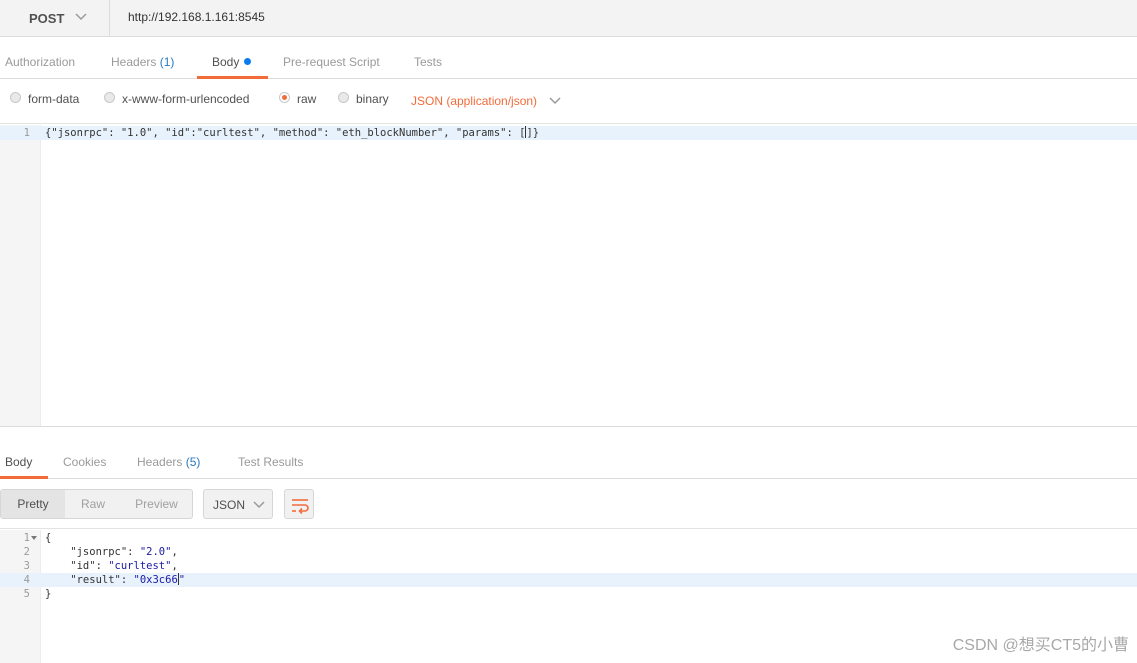 The image size is (1137, 663). Describe the element at coordinates (33, 504) in the screenshot. I see `pretty-button: Pretty` at that location.